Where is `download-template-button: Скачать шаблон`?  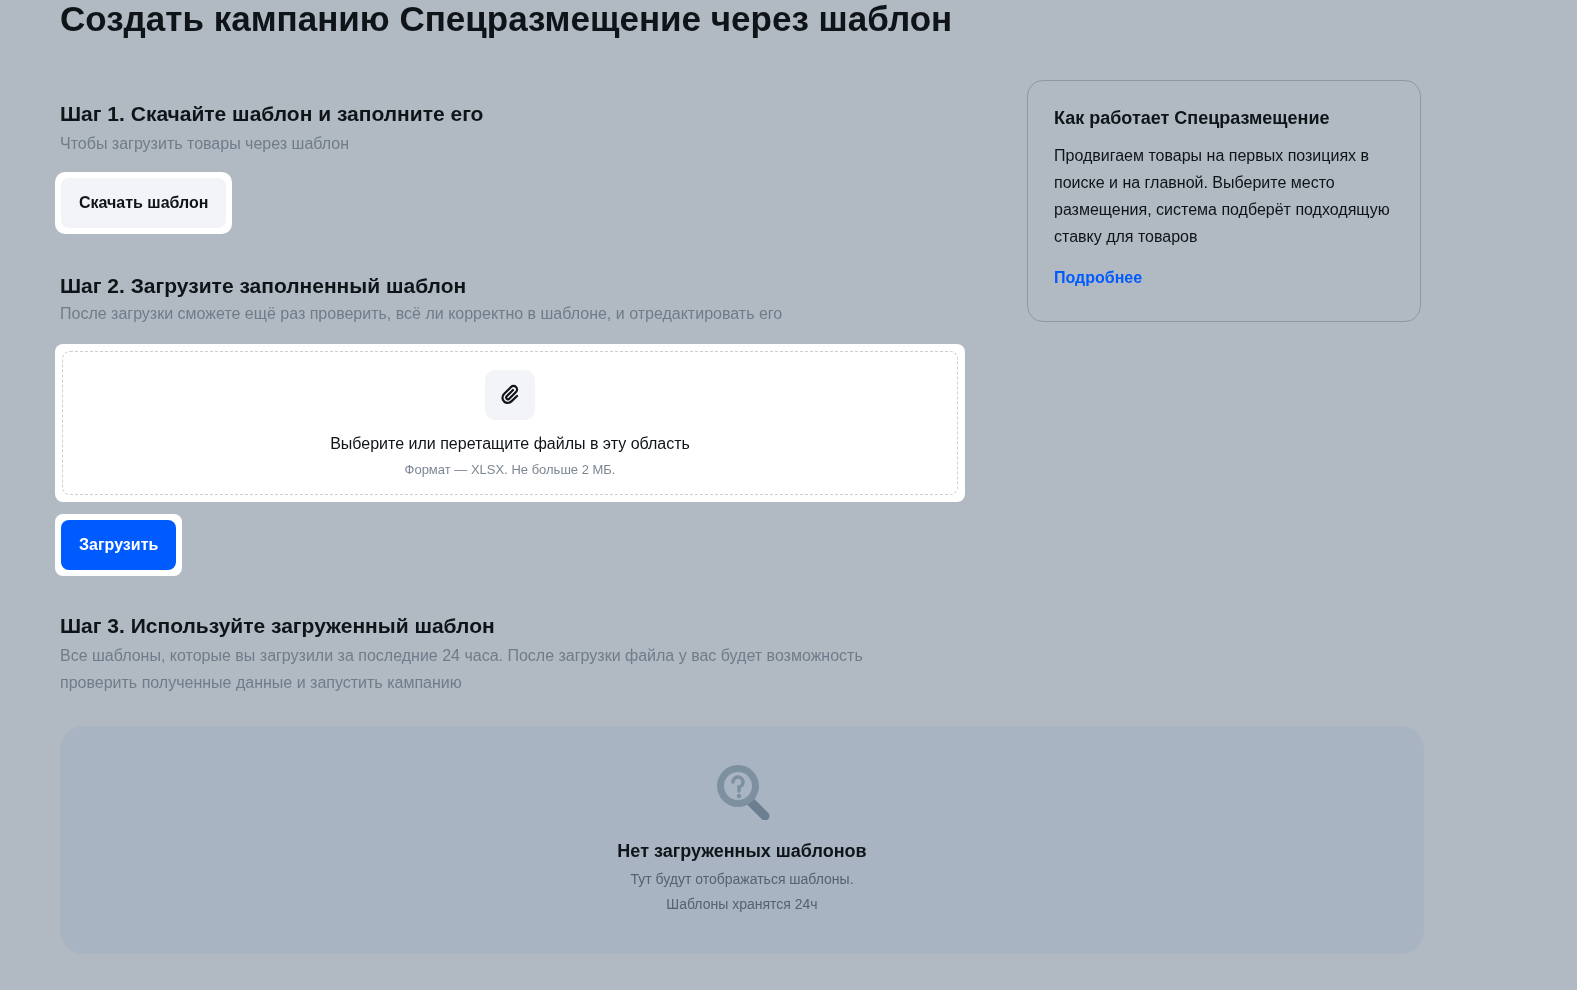 download-template-button: Скачать шаблон is located at coordinates (144, 203).